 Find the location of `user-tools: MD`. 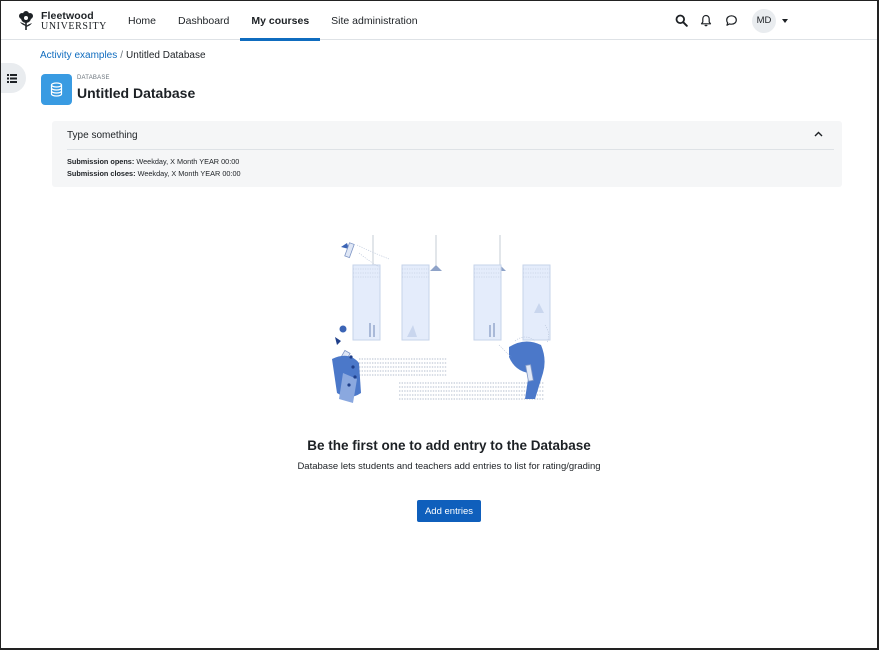

user-tools: MD is located at coordinates (728, 20).